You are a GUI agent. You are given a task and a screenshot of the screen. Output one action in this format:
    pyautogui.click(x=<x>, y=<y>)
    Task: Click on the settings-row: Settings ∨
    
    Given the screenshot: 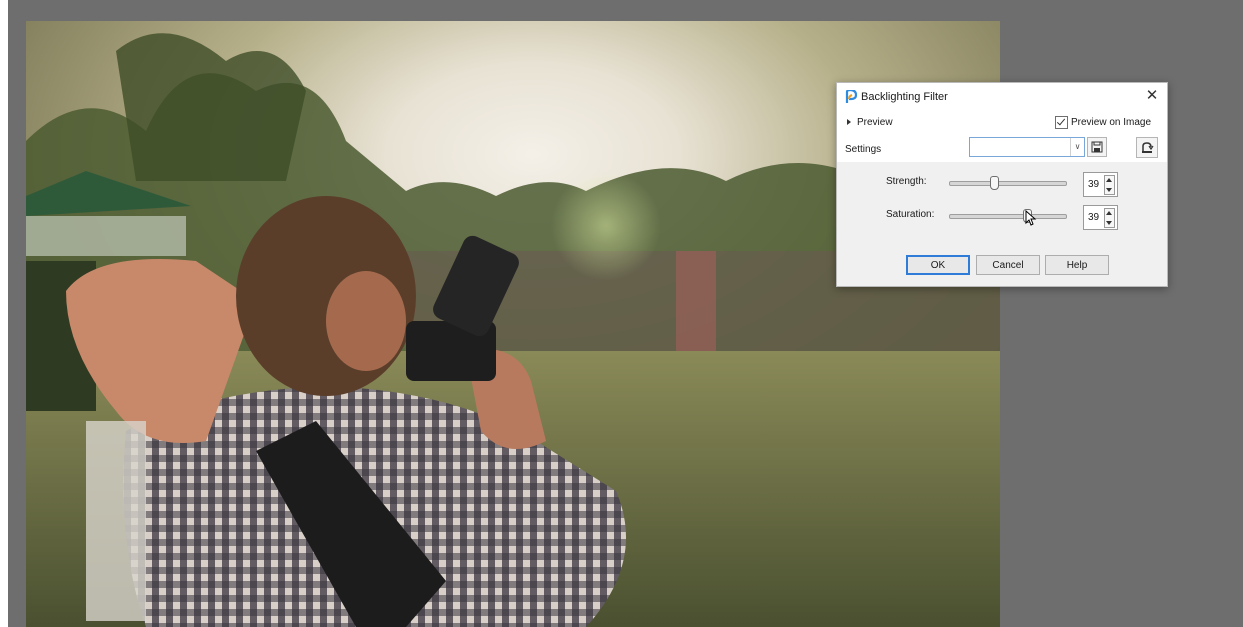 What is the action you would take?
    pyautogui.click(x=1002, y=147)
    